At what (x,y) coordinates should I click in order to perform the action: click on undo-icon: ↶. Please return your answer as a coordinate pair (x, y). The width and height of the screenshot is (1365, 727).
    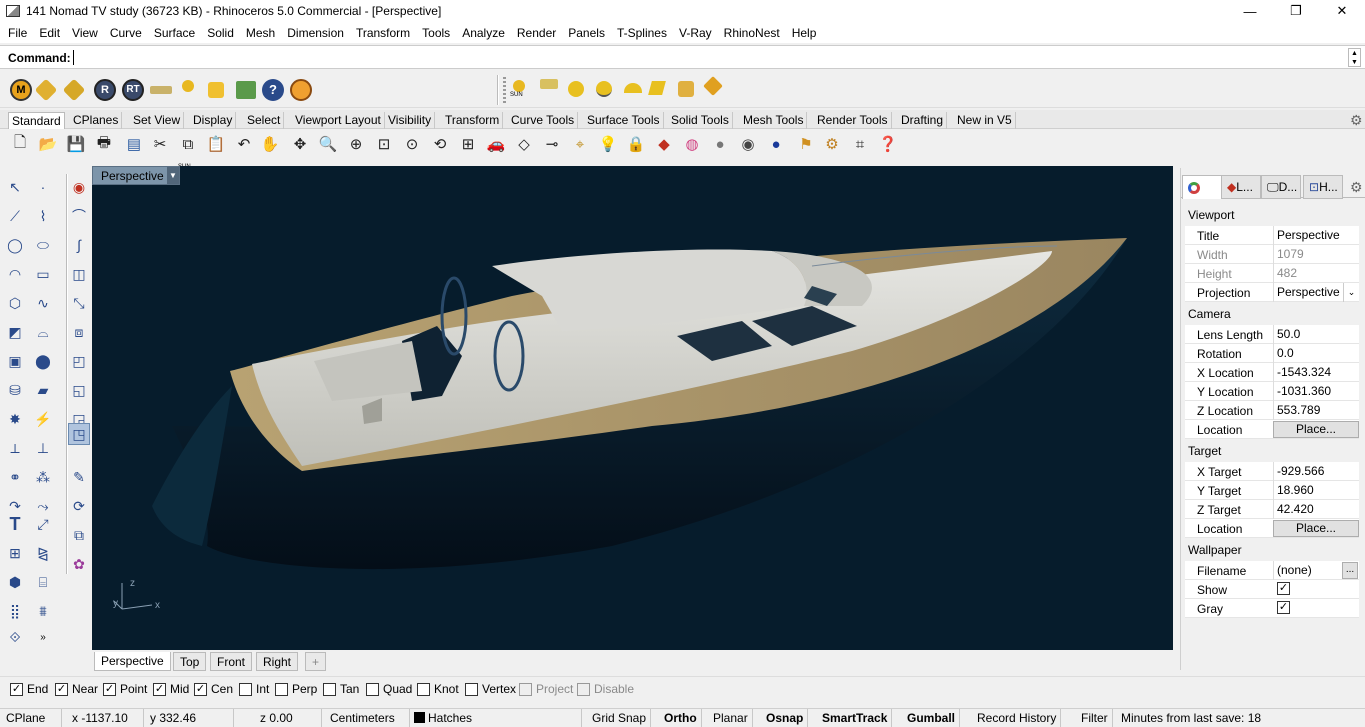
    Looking at the image, I should click on (244, 144).